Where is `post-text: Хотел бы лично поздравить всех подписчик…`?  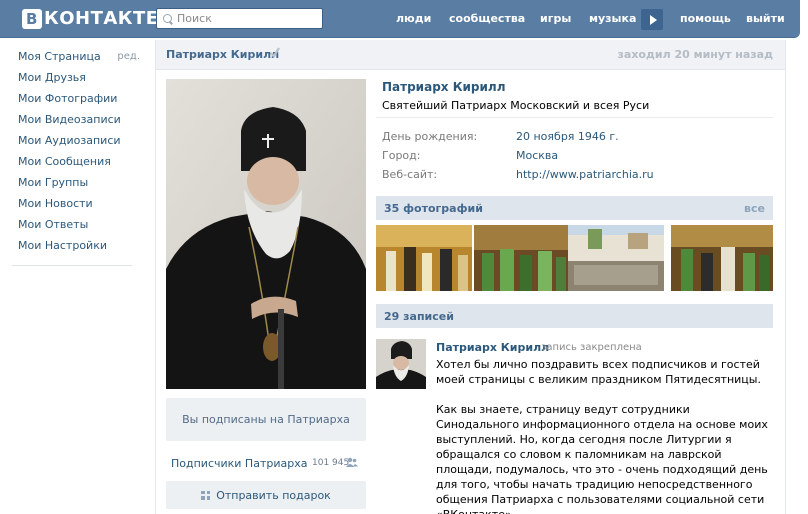 post-text: Хотел бы лично поздравить всех подписчик… is located at coordinates (602, 436).